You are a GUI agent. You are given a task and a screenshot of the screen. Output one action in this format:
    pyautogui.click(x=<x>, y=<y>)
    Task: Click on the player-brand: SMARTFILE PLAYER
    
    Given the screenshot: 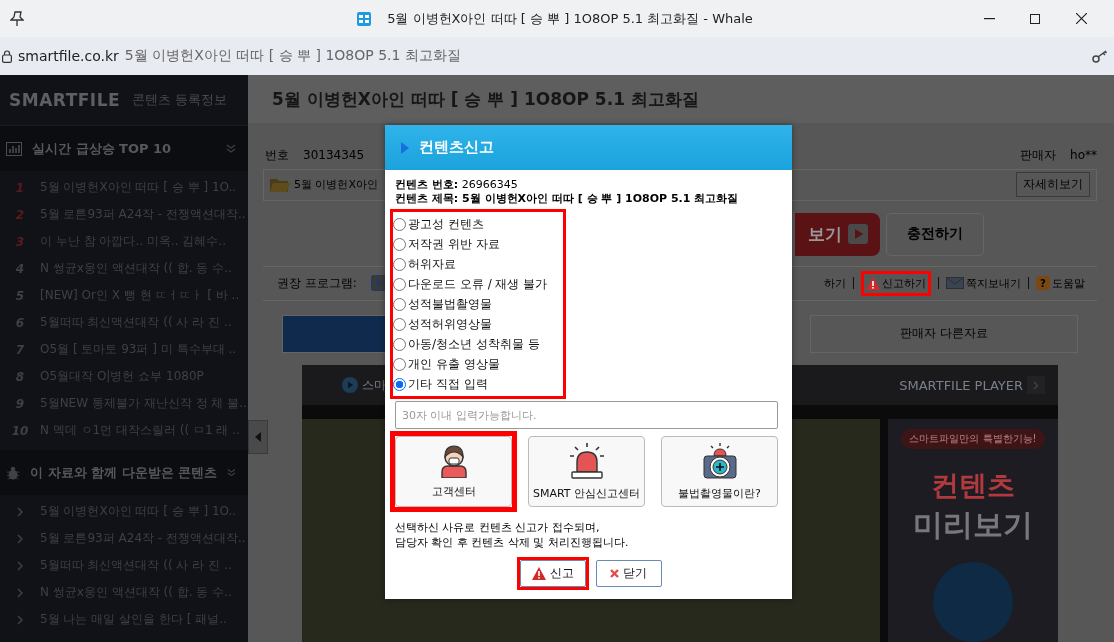 What is the action you would take?
    pyautogui.click(x=961, y=385)
    